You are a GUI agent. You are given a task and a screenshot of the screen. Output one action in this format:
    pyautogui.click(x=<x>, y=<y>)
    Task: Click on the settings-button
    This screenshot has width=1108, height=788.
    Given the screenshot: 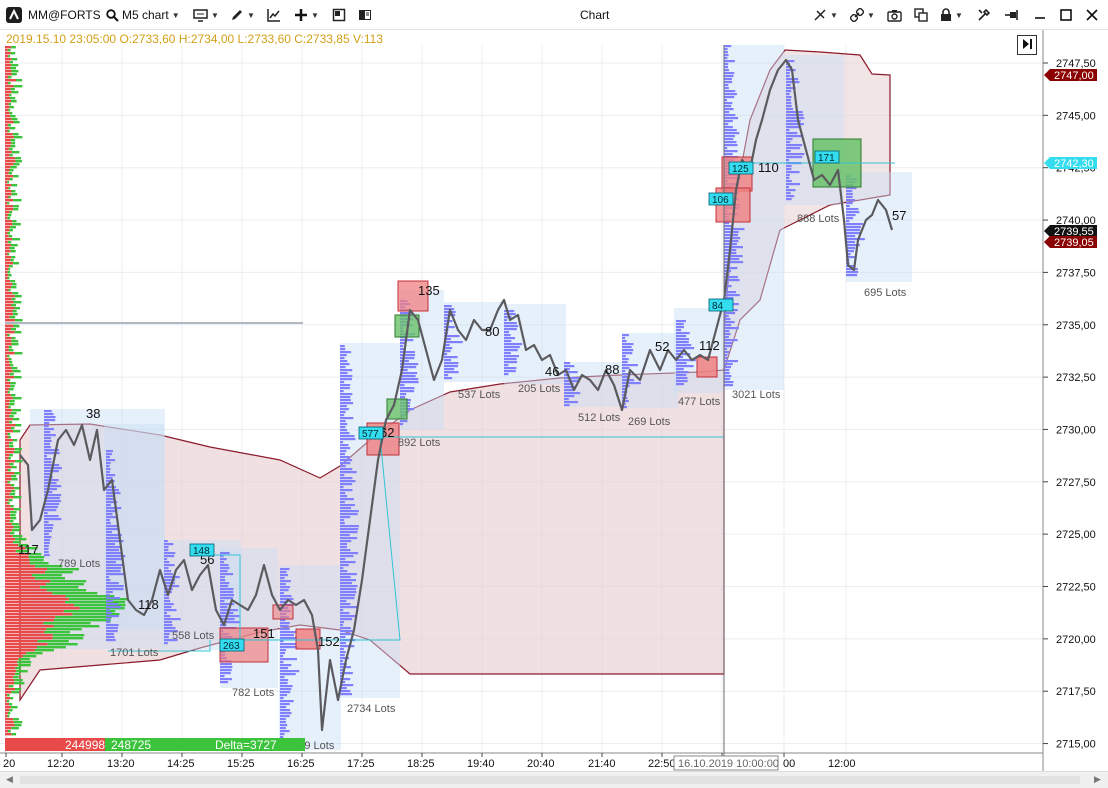 What is the action you would take?
    pyautogui.click(x=984, y=15)
    